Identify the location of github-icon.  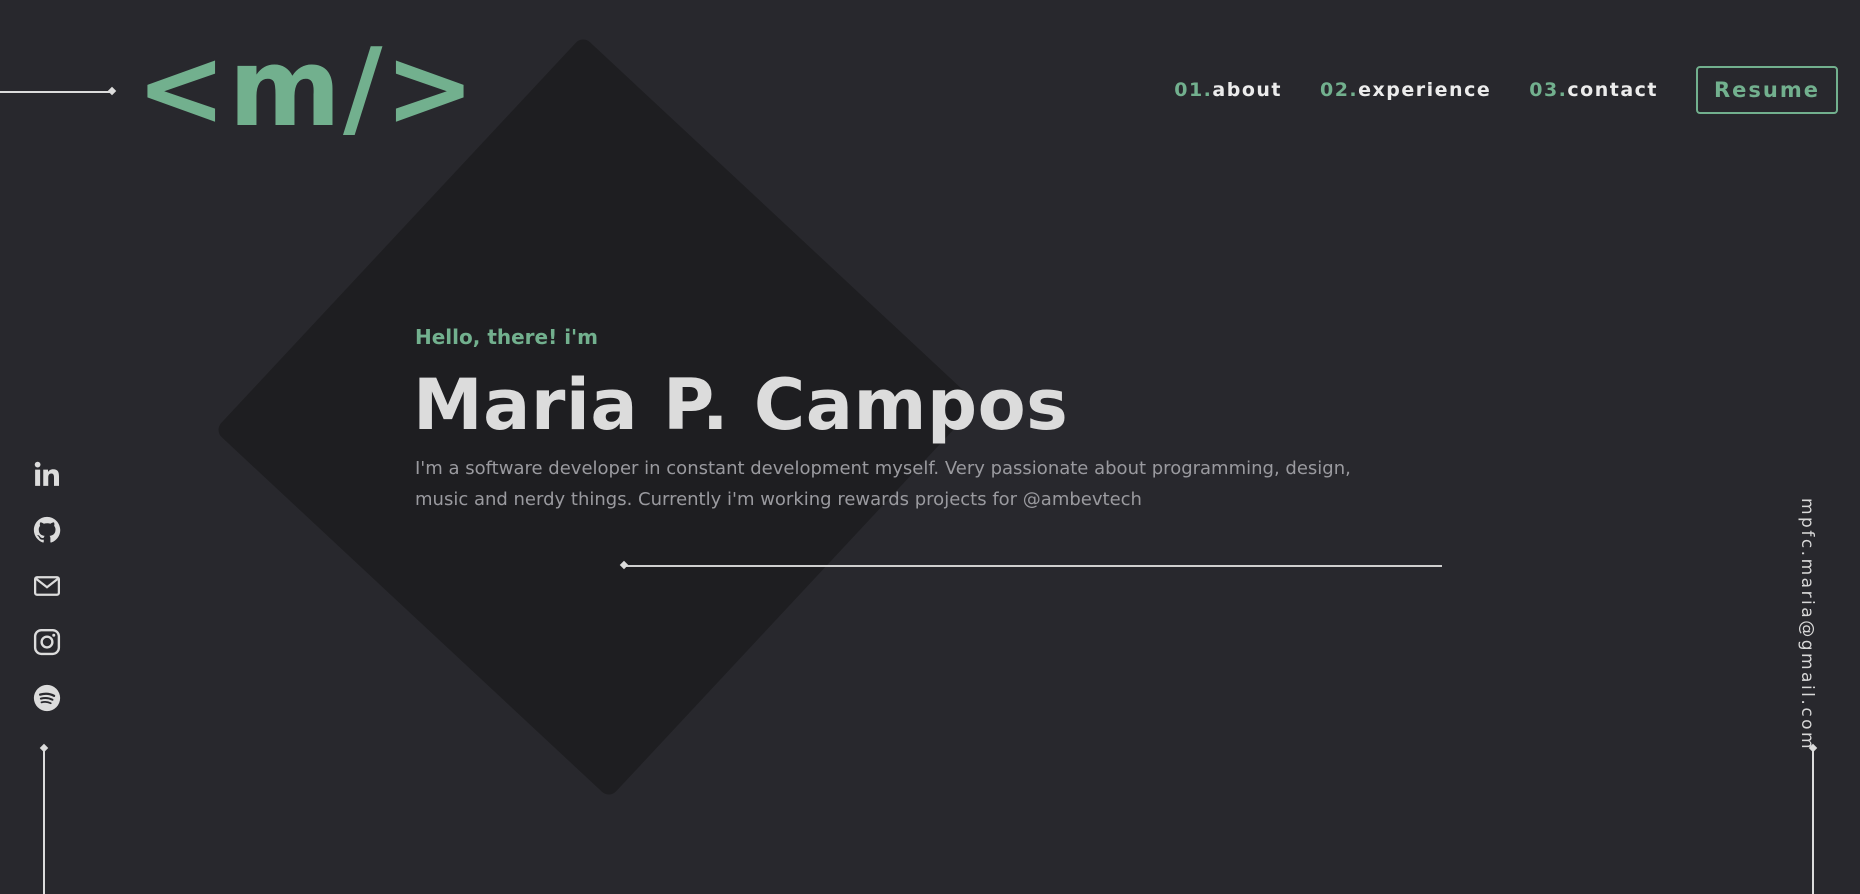
(47, 529).